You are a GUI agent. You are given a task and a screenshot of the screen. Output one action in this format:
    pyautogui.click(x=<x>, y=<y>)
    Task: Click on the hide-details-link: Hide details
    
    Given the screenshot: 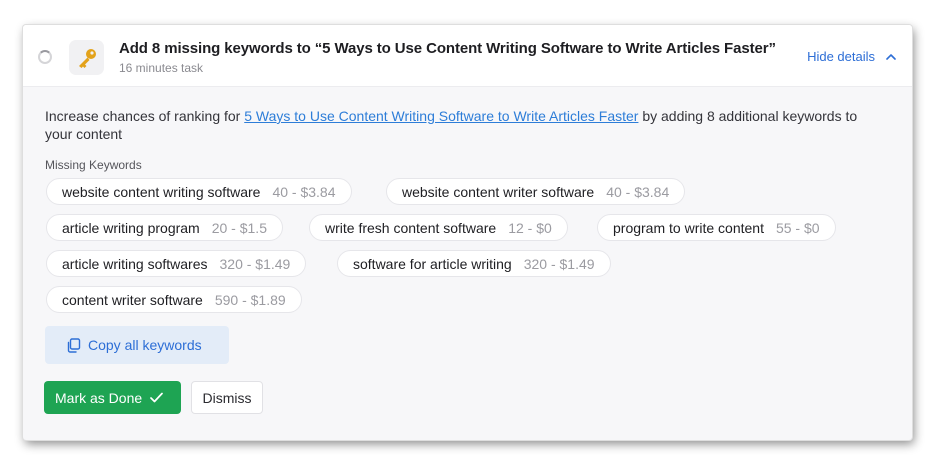 What is the action you would take?
    pyautogui.click(x=841, y=56)
    